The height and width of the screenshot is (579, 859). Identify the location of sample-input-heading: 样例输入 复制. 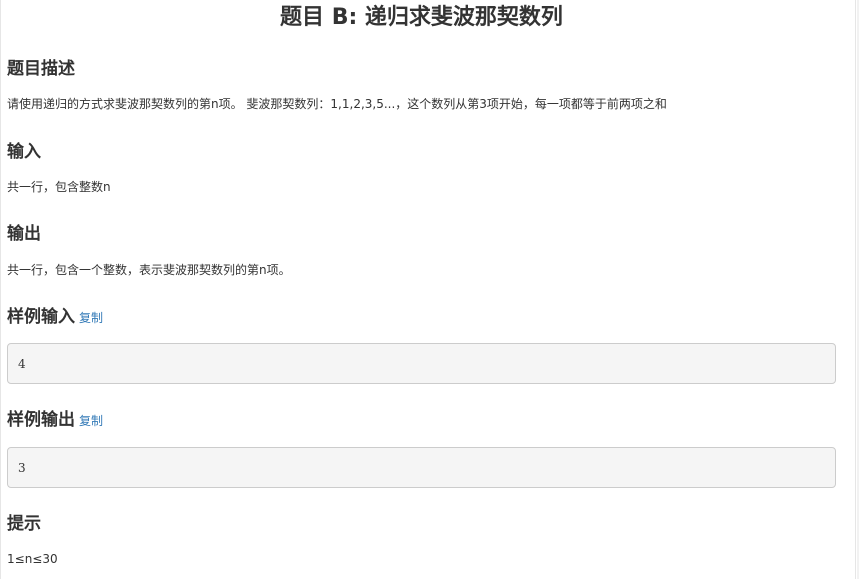
(55, 317).